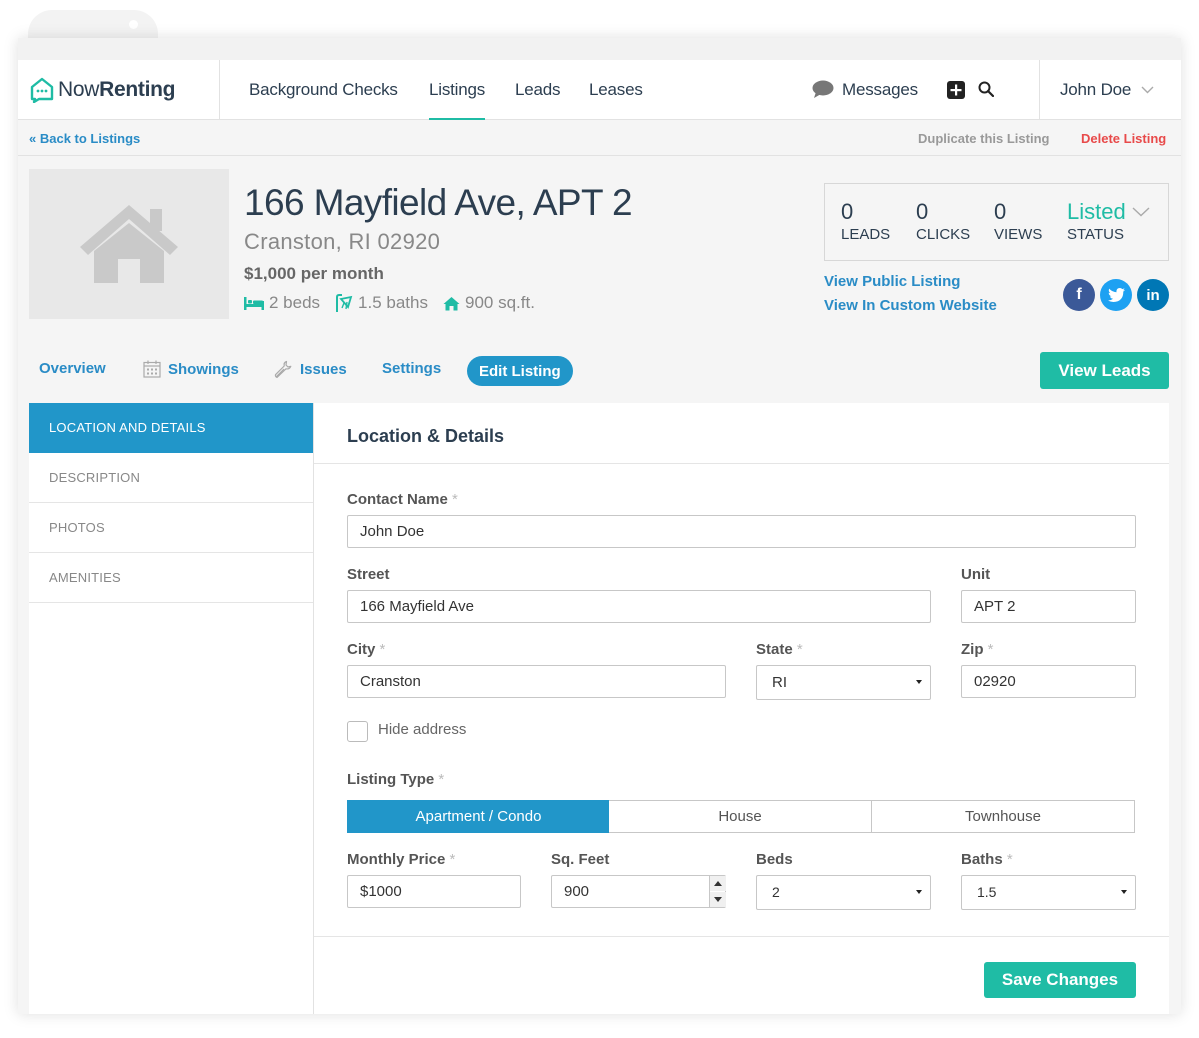  What do you see at coordinates (137, 89) in the screenshot?
I see `logo-text-renting: Renting` at bounding box center [137, 89].